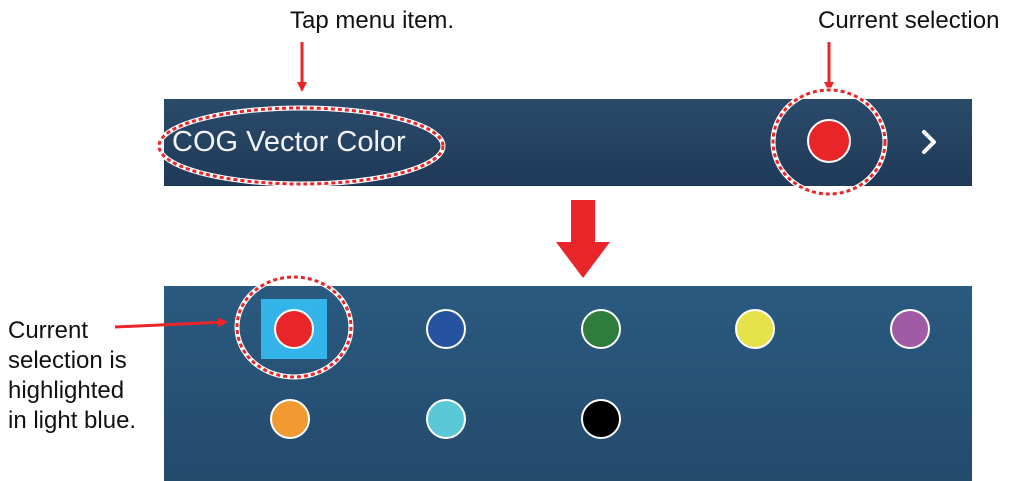 The width and height of the screenshot is (1024, 481). I want to click on highlight-annotation-line: Current, so click(48, 330).